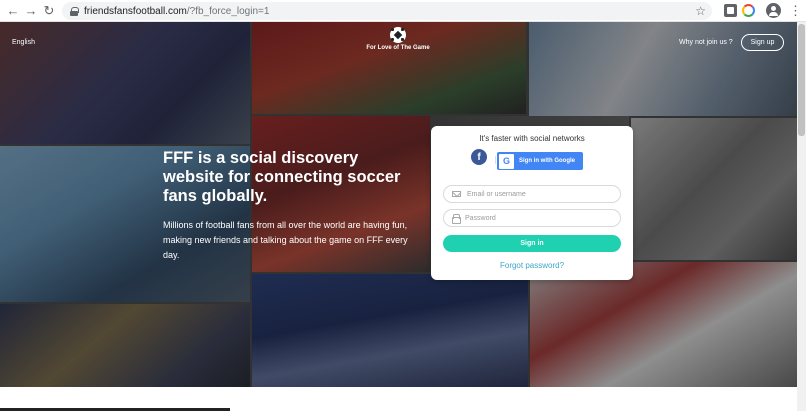 The height and width of the screenshot is (411, 806). What do you see at coordinates (795, 10) in the screenshot?
I see `browser-menu-icon: ⋮` at bounding box center [795, 10].